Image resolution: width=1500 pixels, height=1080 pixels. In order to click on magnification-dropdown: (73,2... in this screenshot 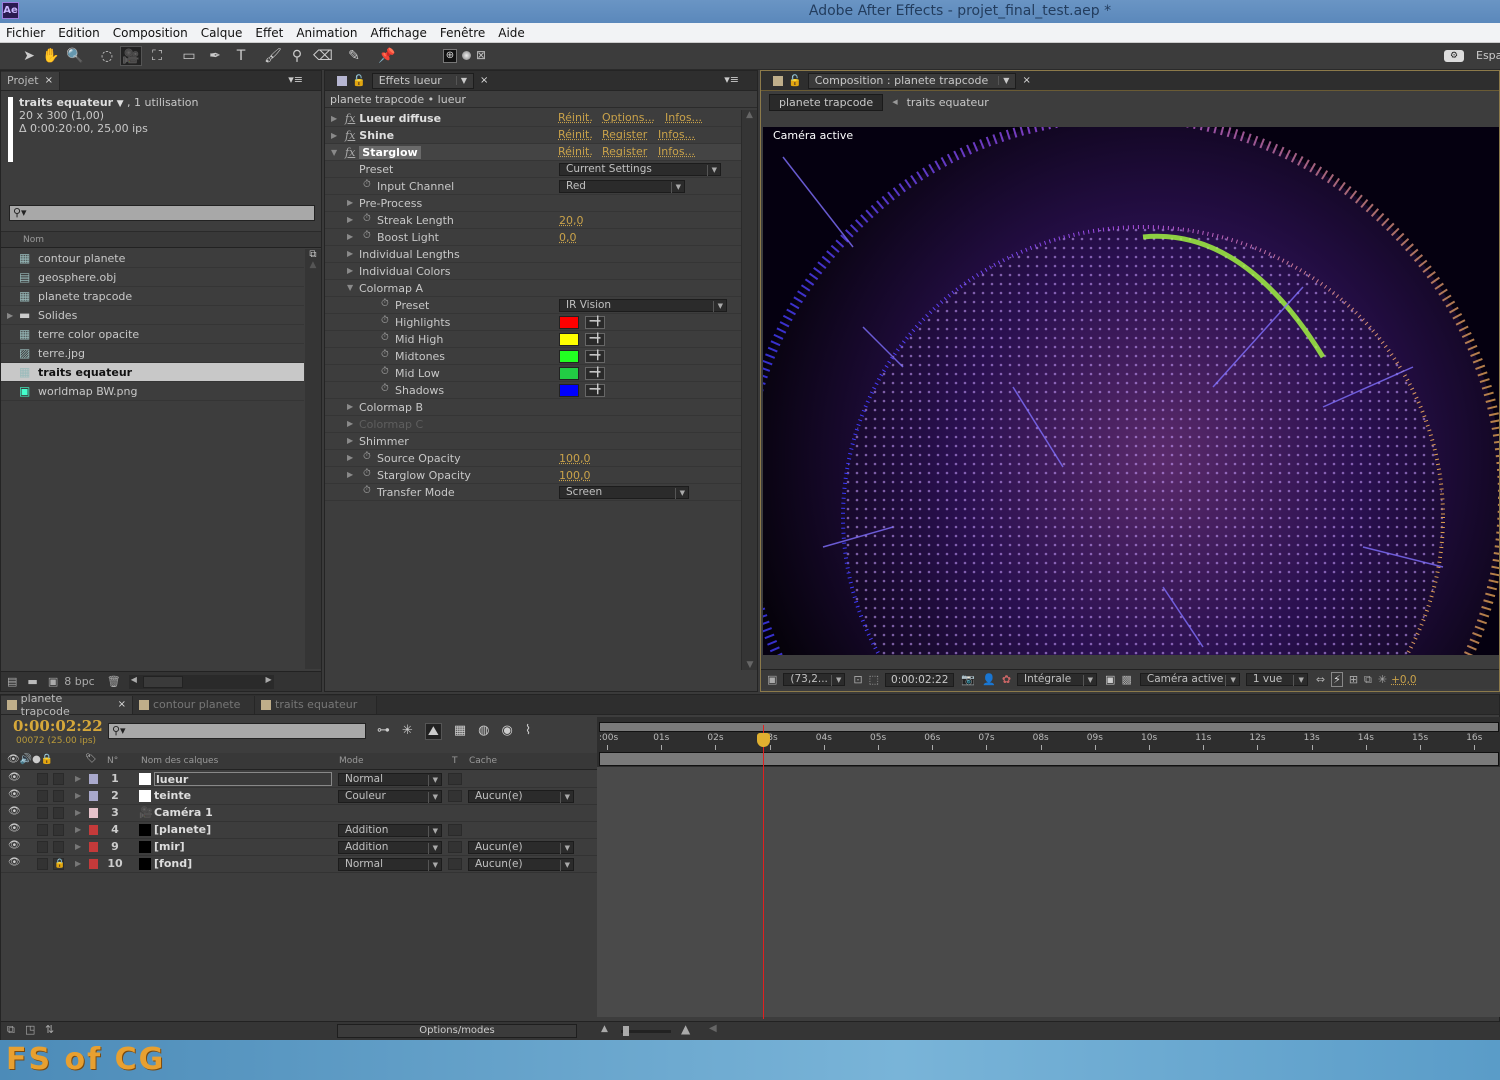, I will do `click(814, 679)`.